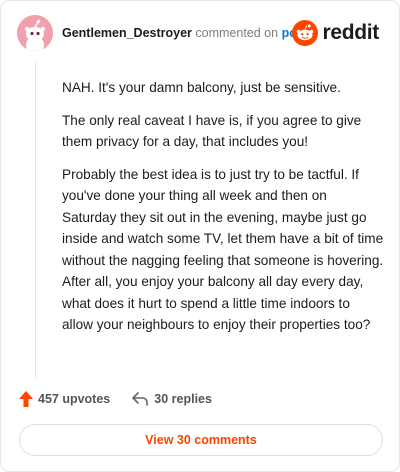 This screenshot has height=472, width=400. I want to click on reddit-wordmark: reddit, so click(350, 32).